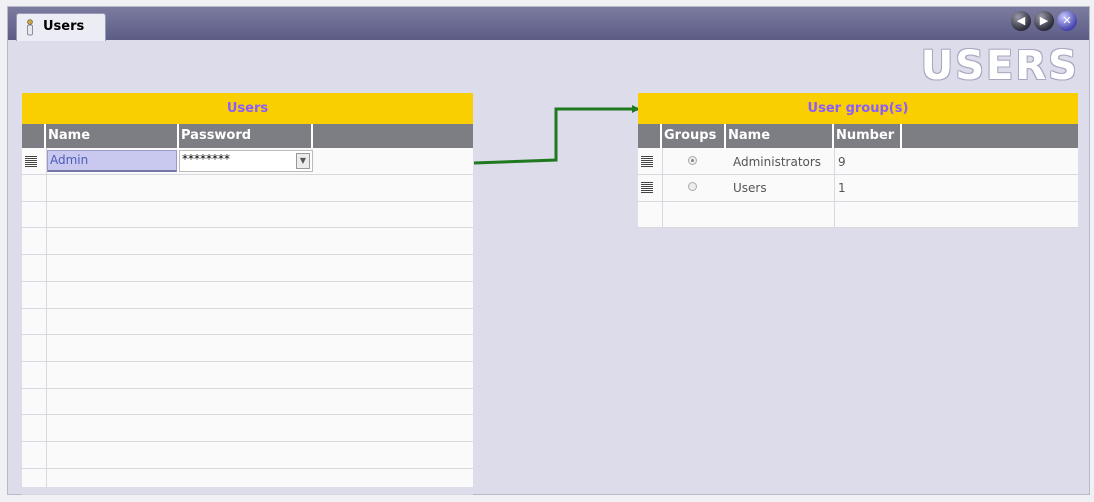 Image resolution: width=1094 pixels, height=502 pixels. Describe the element at coordinates (999, 66) in the screenshot. I see `page-title: USERS` at that location.